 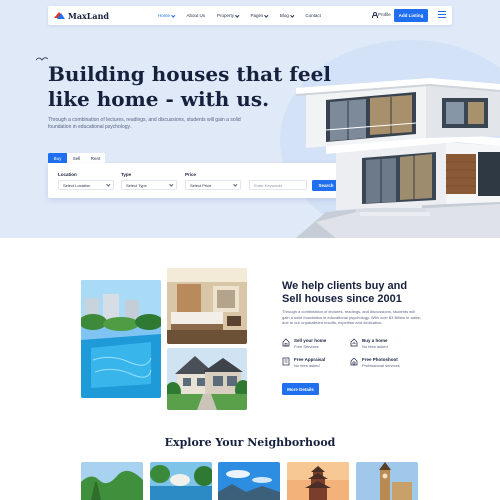 I want to click on nav-item-label: Property, so click(x=226, y=15).